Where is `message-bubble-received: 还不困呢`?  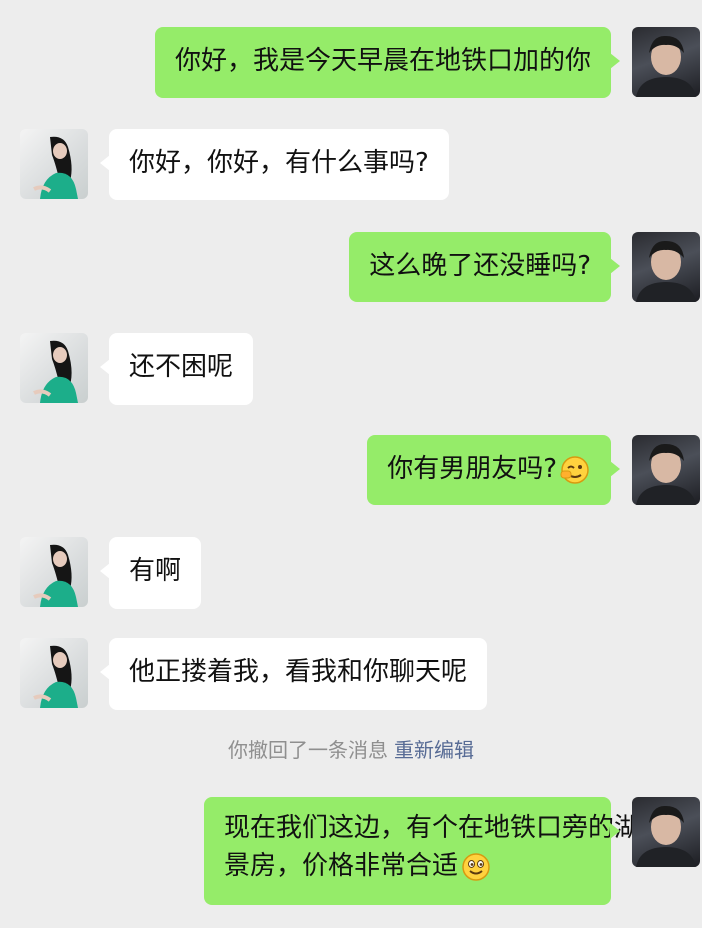 message-bubble-received: 还不困呢 is located at coordinates (176, 369).